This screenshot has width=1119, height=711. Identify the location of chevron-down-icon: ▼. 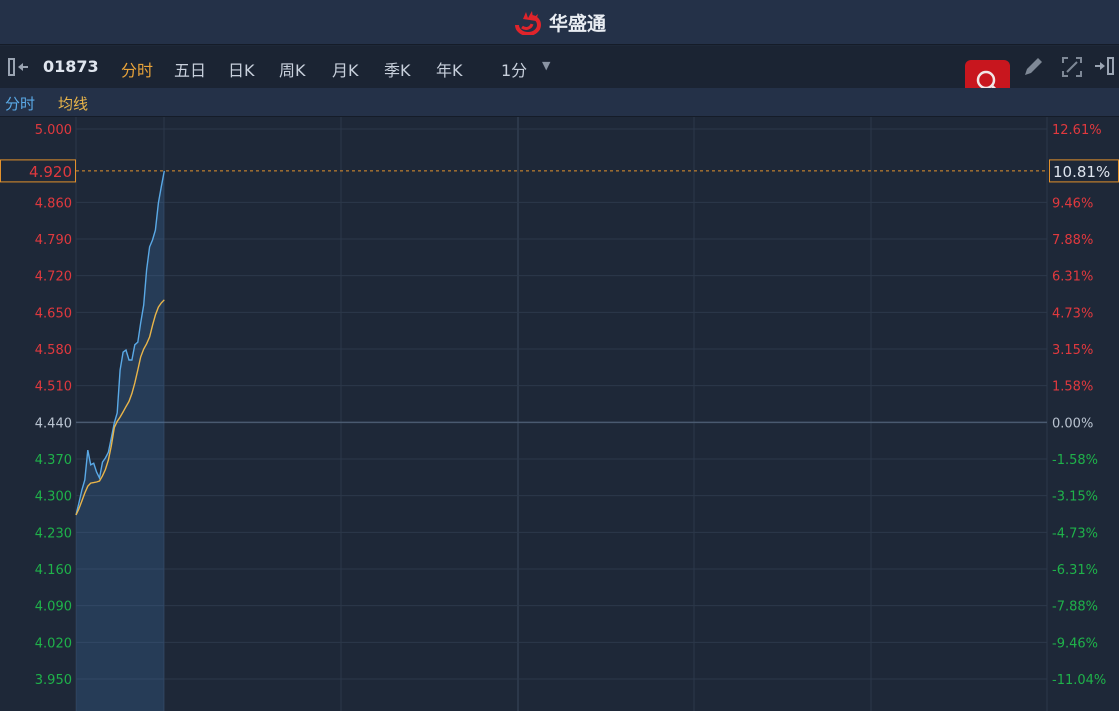
(546, 65).